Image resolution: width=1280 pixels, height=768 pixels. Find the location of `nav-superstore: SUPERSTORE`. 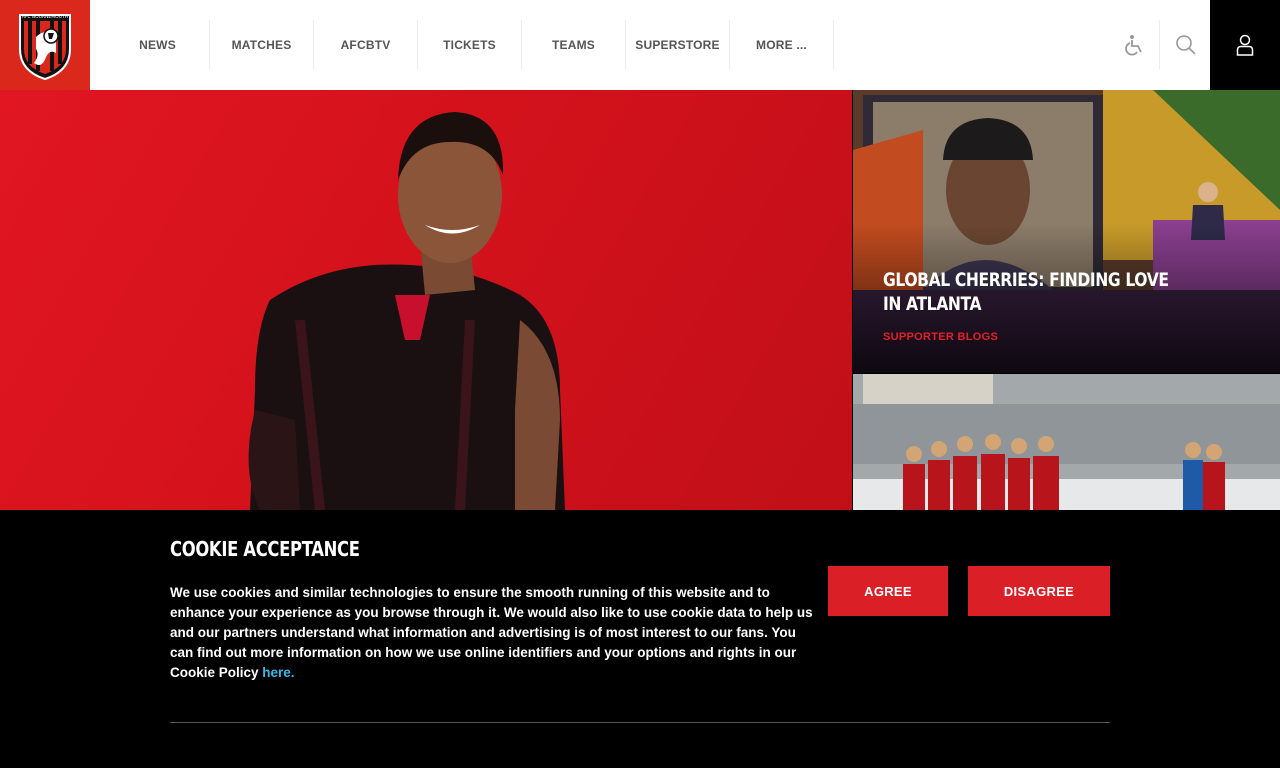

nav-superstore: SUPERSTORE is located at coordinates (678, 45).